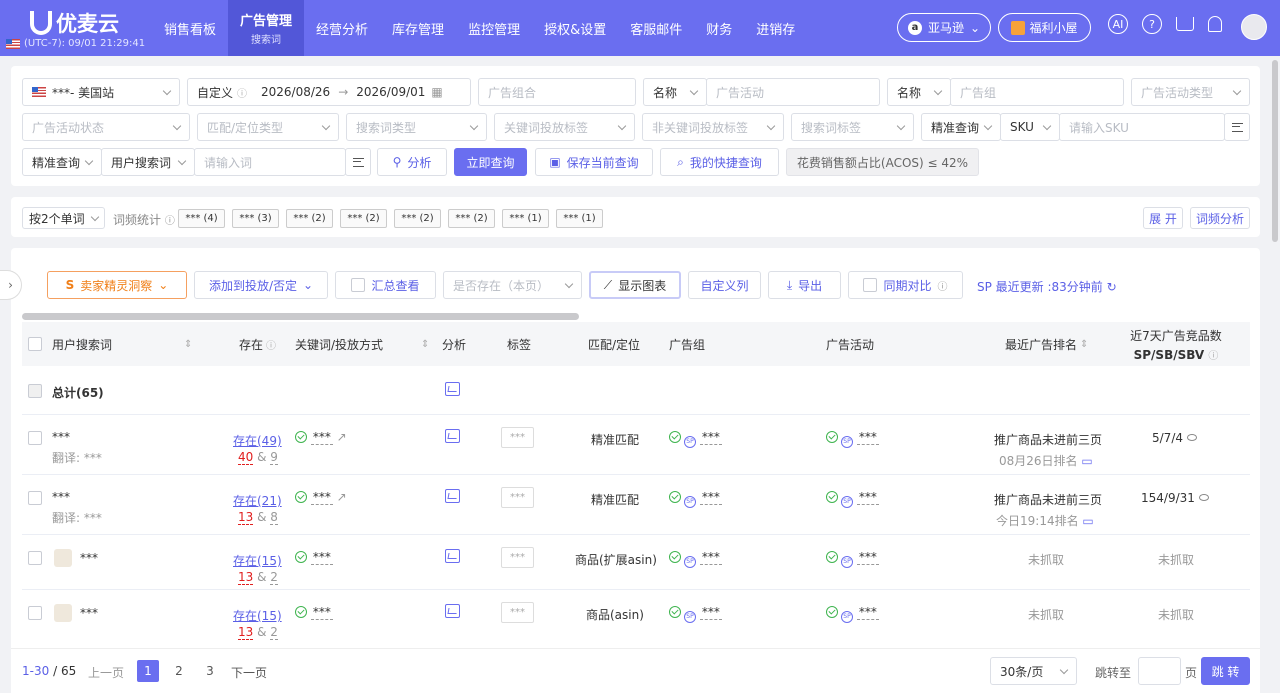  Describe the element at coordinates (385, 285) in the screenshot. I see `summary-view-checkbox: 汇总查看` at that location.